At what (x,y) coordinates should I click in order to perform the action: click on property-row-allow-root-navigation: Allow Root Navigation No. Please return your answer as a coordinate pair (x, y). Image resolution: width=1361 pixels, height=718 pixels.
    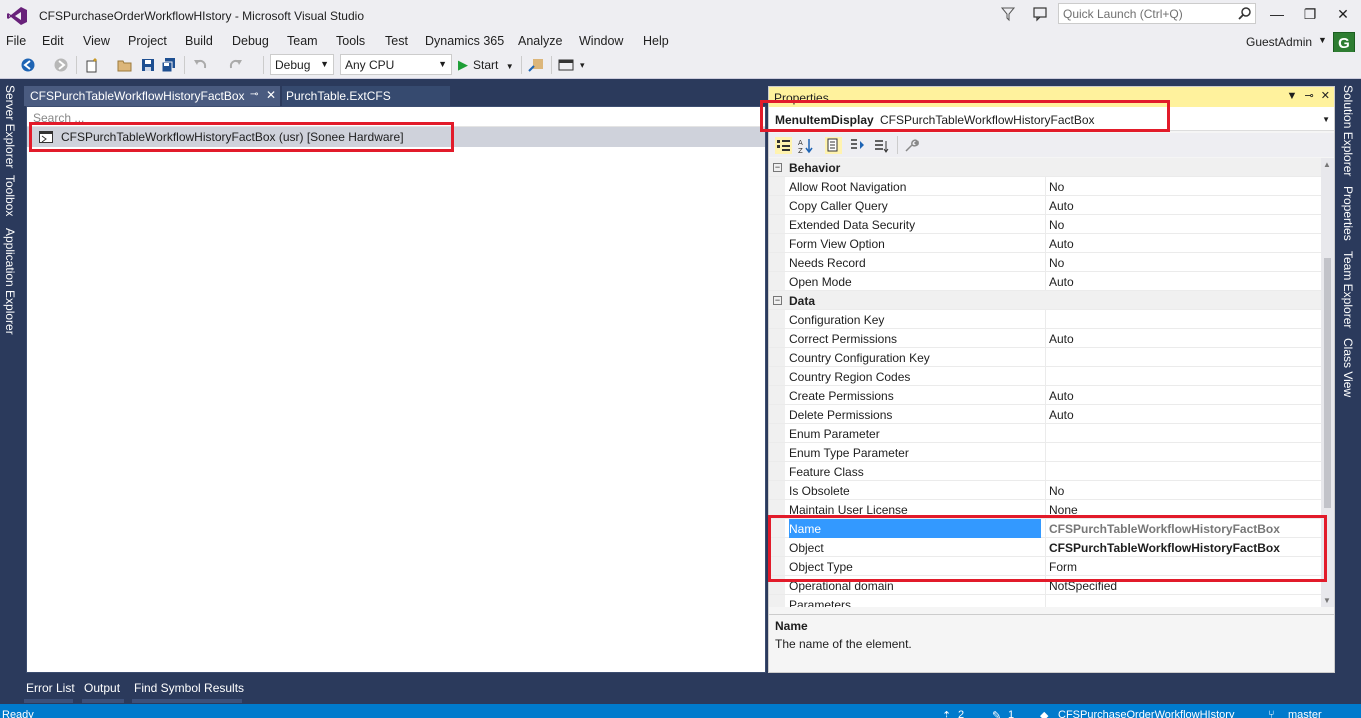
    Looking at the image, I should click on (1045, 186).